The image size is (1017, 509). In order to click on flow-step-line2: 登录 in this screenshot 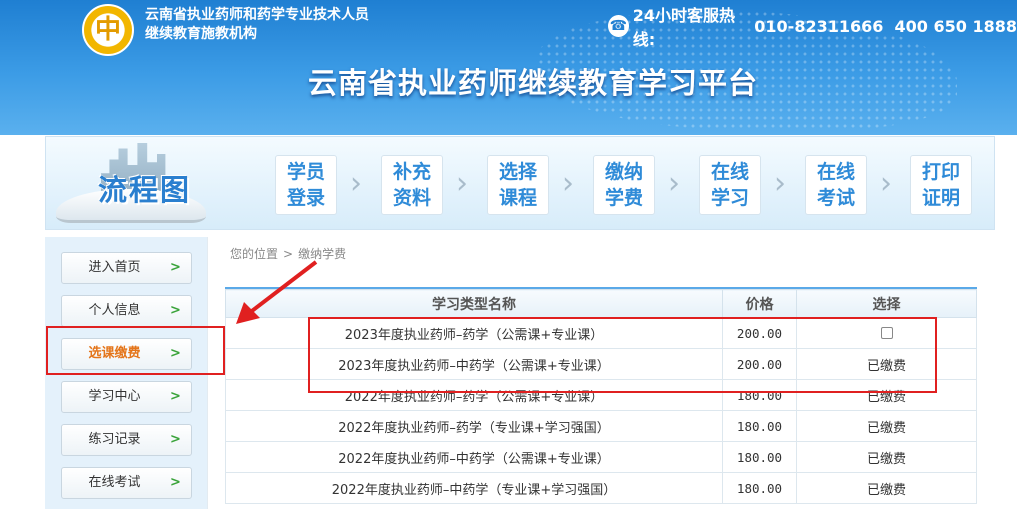, I will do `click(305, 198)`.